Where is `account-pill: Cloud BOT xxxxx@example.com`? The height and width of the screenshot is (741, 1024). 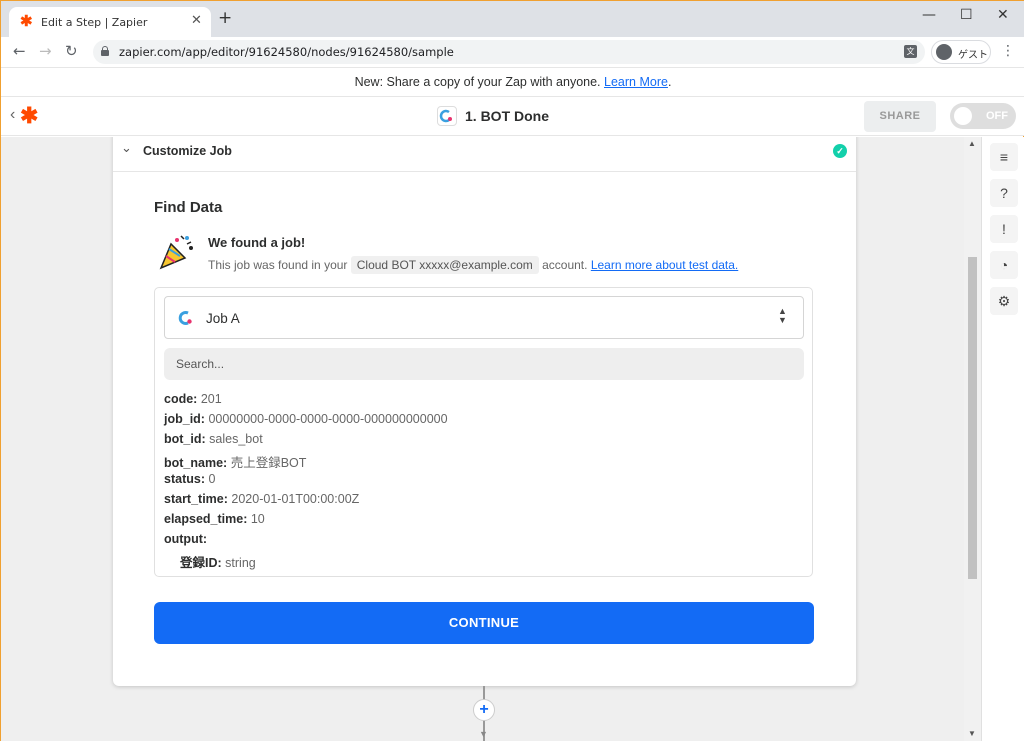 account-pill: Cloud BOT xxxxx@example.com is located at coordinates (444, 265).